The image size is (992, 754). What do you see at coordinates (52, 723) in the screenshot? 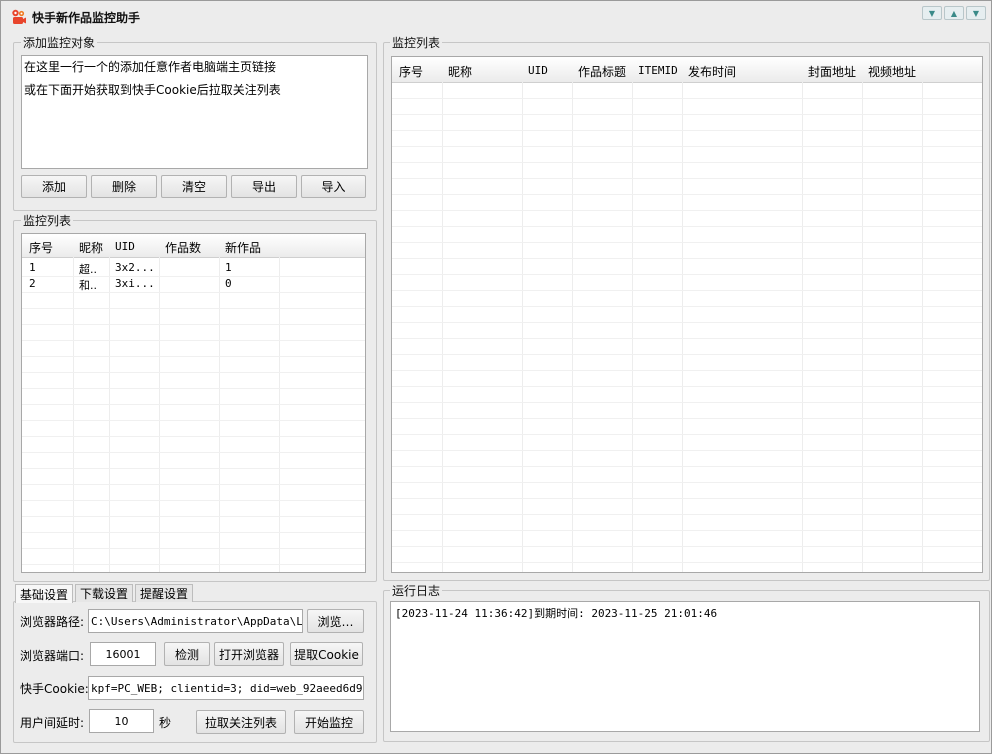
I see `delay-label: 用户间延时:` at bounding box center [52, 723].